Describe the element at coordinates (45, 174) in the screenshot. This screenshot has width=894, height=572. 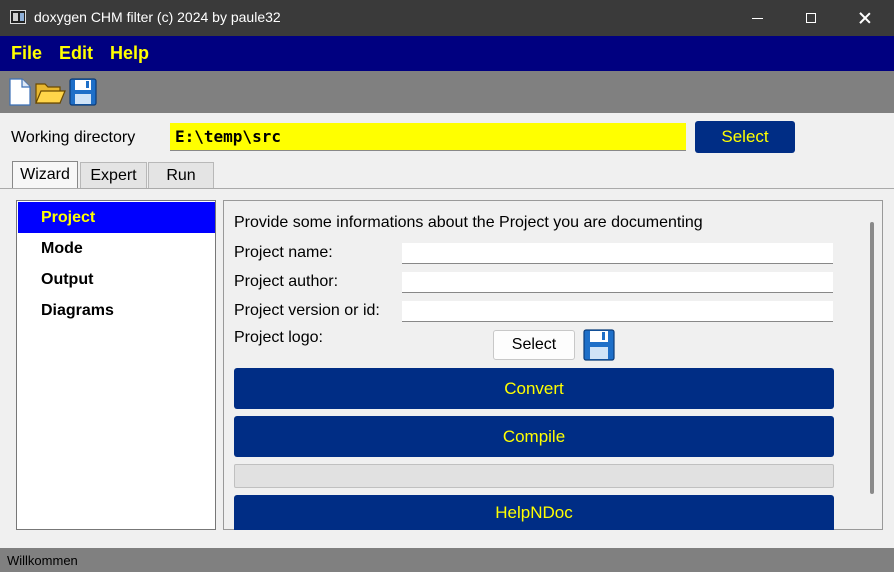
I see `tab-wizard: Wizard` at that location.